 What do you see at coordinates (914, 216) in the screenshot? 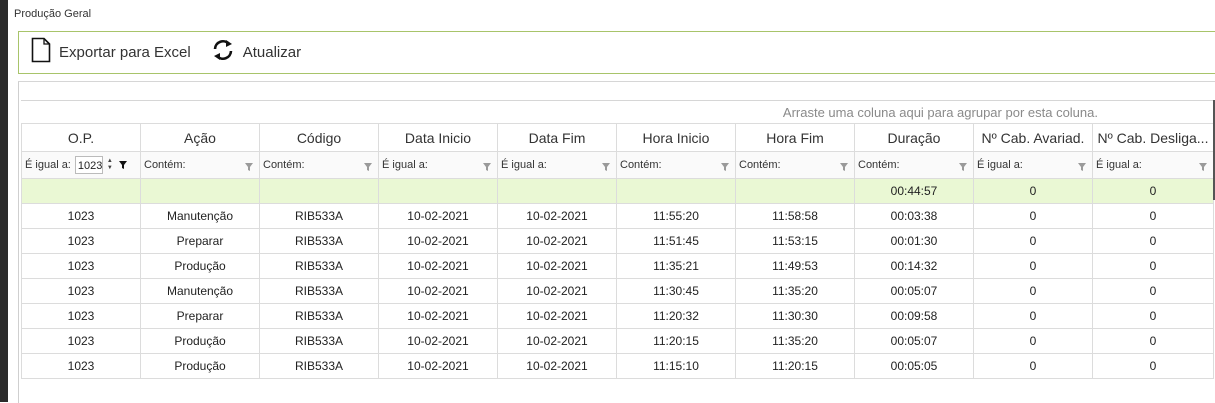
I see `table-cell: 00:03:38` at bounding box center [914, 216].